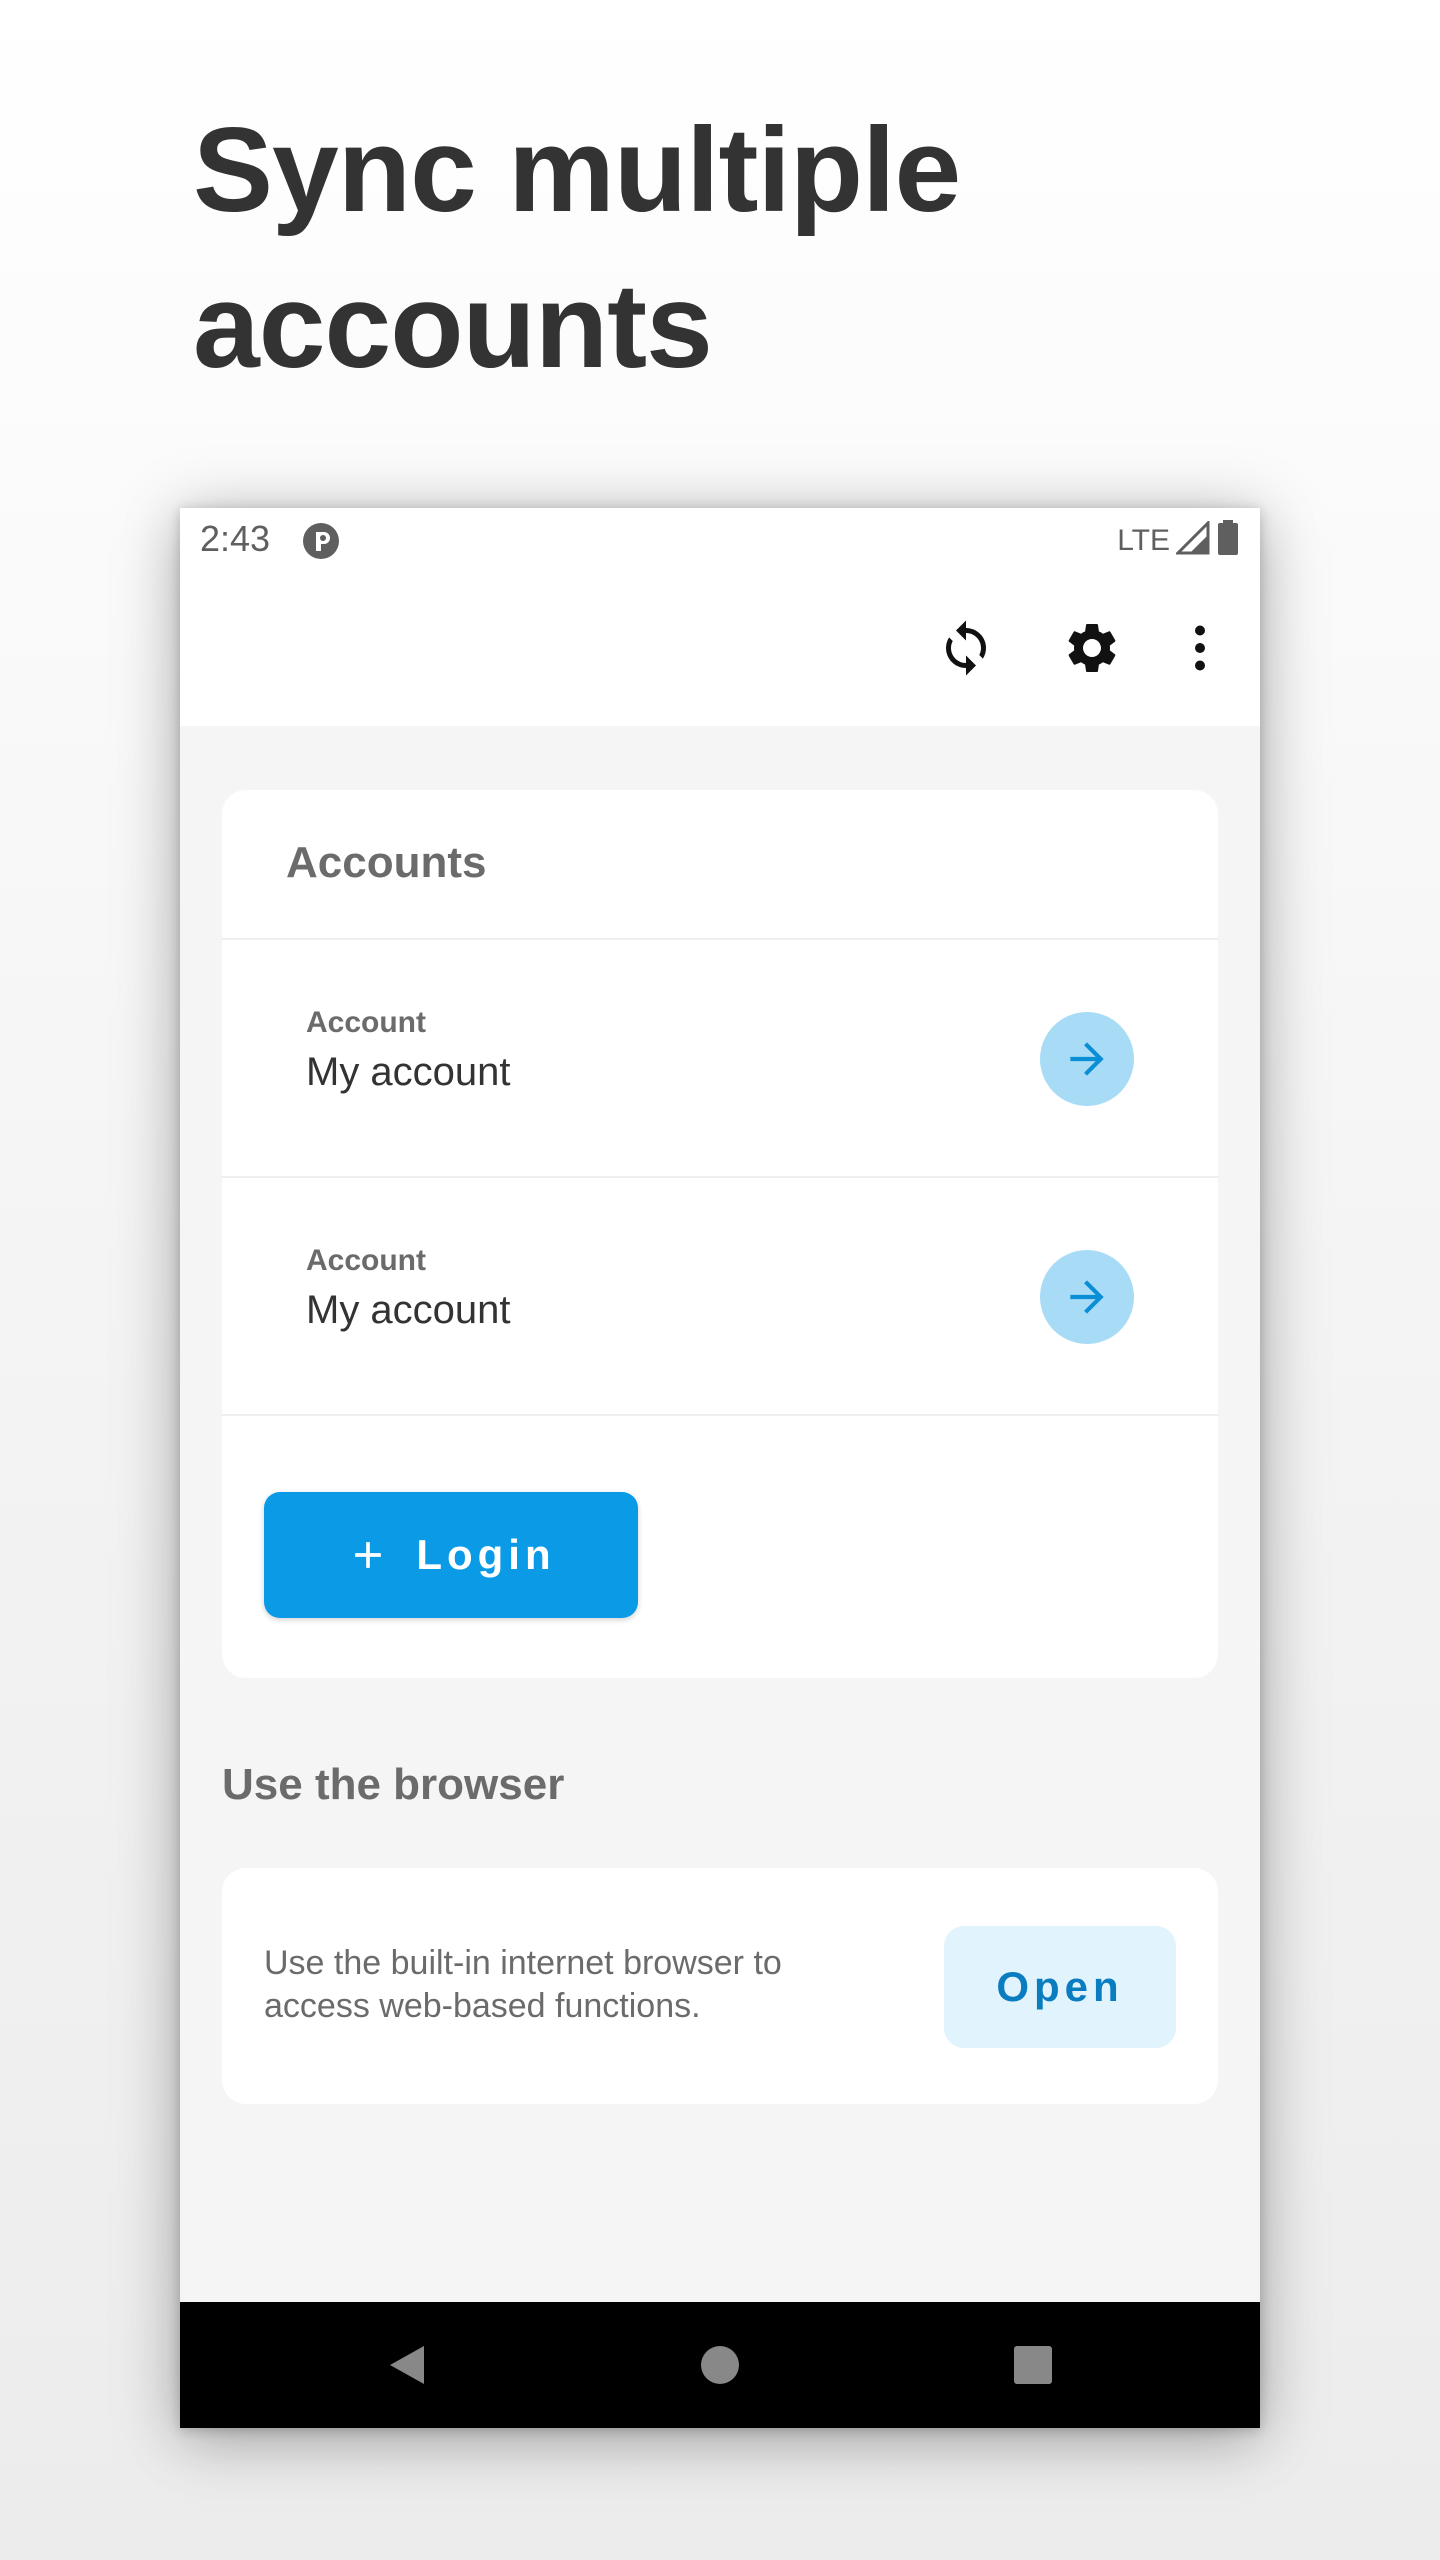  What do you see at coordinates (966, 648) in the screenshot?
I see `sync-icon` at bounding box center [966, 648].